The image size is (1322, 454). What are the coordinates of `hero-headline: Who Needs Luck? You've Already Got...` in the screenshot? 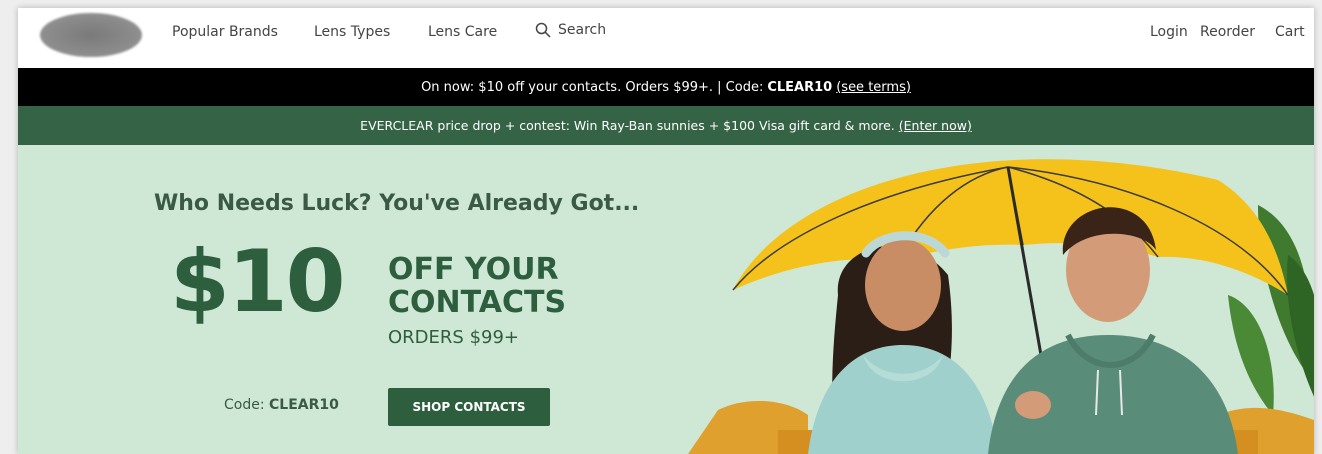 It's located at (397, 203).